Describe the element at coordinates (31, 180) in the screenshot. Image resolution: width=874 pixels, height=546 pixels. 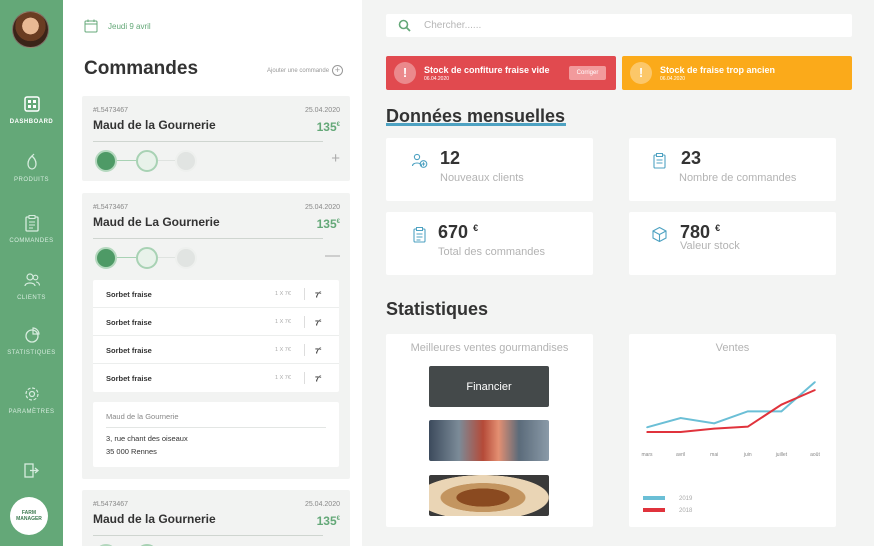
I see `sidebar-item-label: PRODUITS` at that location.